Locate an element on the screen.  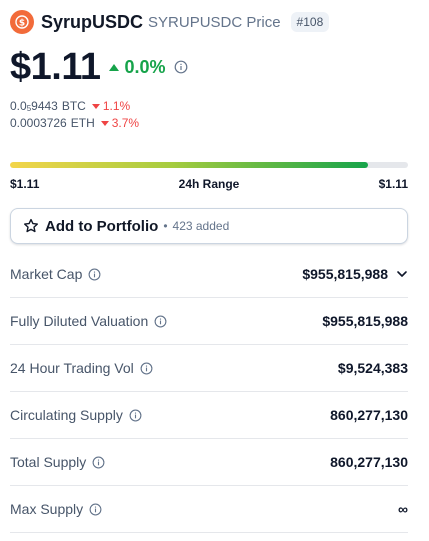
range-high: $1.11 is located at coordinates (393, 184).